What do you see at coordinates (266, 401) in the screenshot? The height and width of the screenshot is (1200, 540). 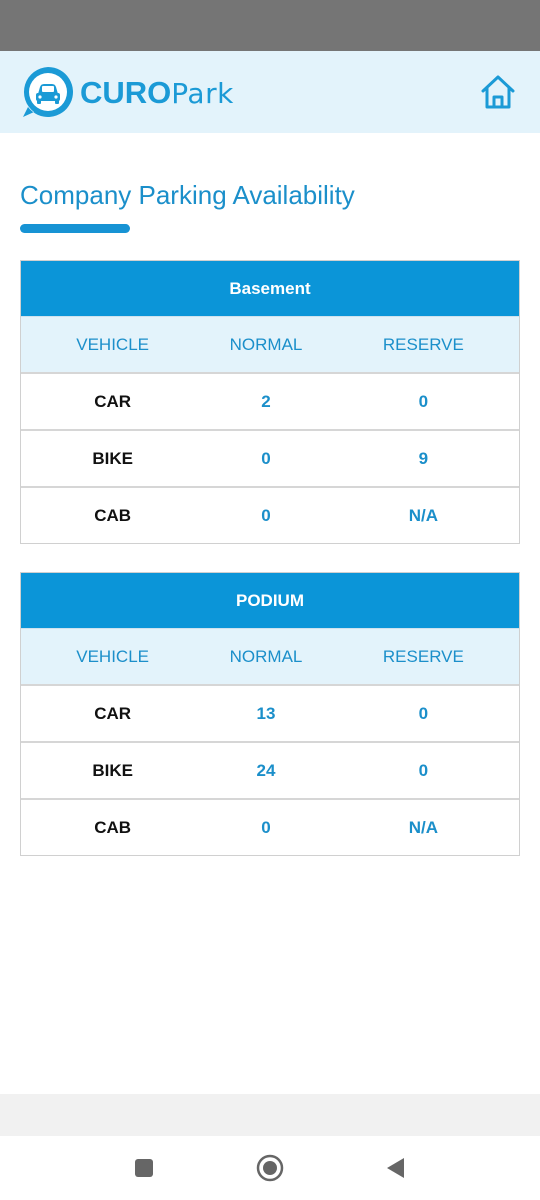 I see `normal-cell: 2` at bounding box center [266, 401].